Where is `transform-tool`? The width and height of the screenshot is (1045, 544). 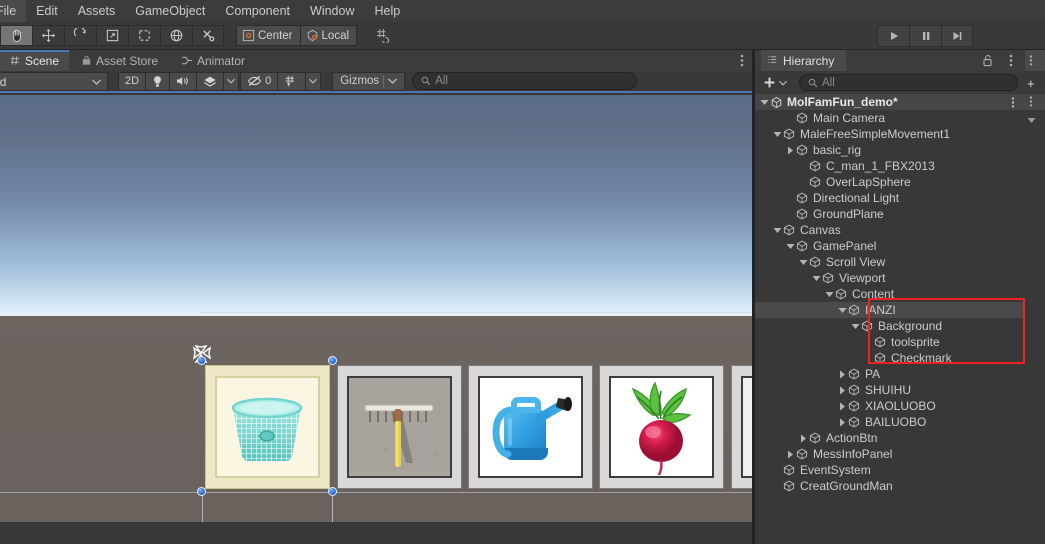 transform-tool is located at coordinates (176, 35).